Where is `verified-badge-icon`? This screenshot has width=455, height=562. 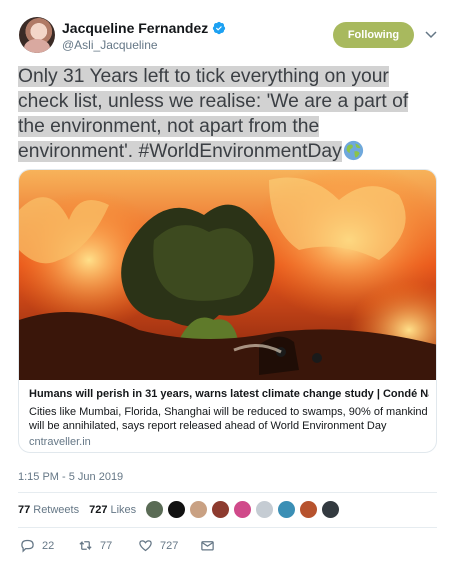
verified-badge-icon is located at coordinates (219, 28).